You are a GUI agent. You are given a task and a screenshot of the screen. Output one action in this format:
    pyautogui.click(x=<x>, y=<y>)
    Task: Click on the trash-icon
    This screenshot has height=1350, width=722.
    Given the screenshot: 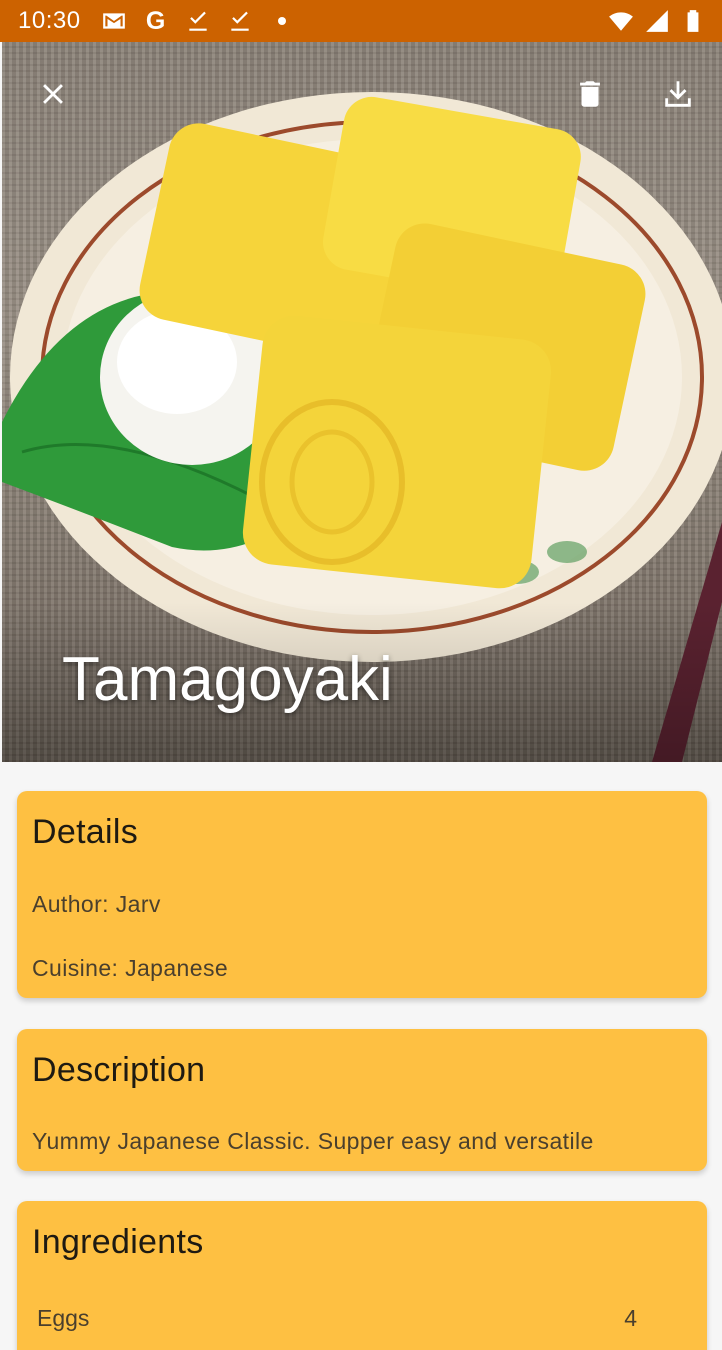 What is the action you would take?
    pyautogui.click(x=590, y=94)
    